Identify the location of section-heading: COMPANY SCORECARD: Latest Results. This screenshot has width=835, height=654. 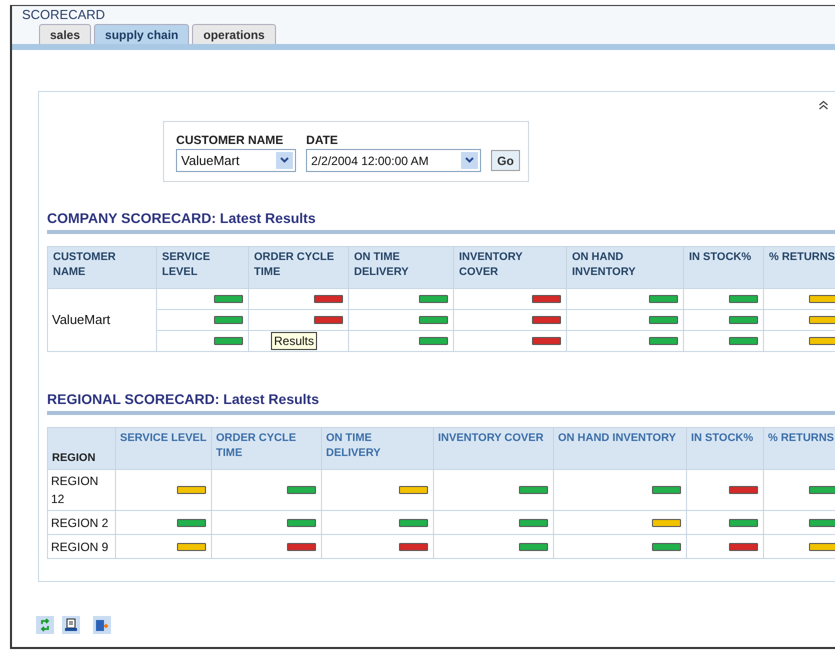
(182, 217).